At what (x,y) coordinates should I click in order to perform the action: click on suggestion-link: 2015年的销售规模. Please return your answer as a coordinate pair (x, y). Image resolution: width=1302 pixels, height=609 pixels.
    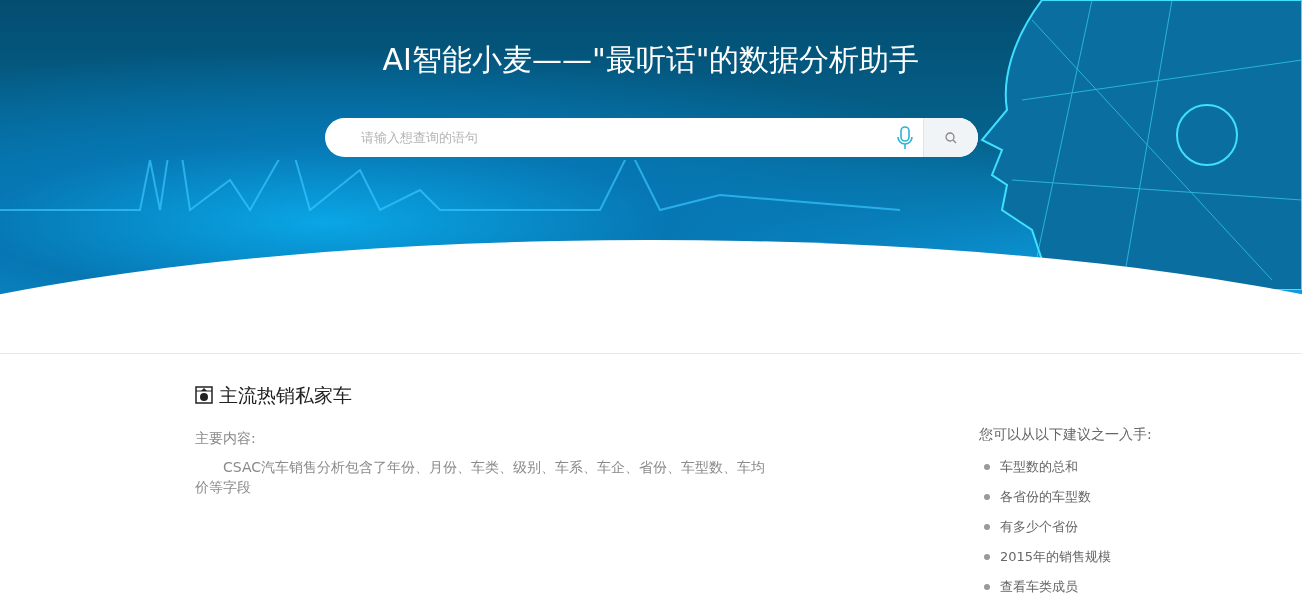
    Looking at the image, I should click on (1056, 557).